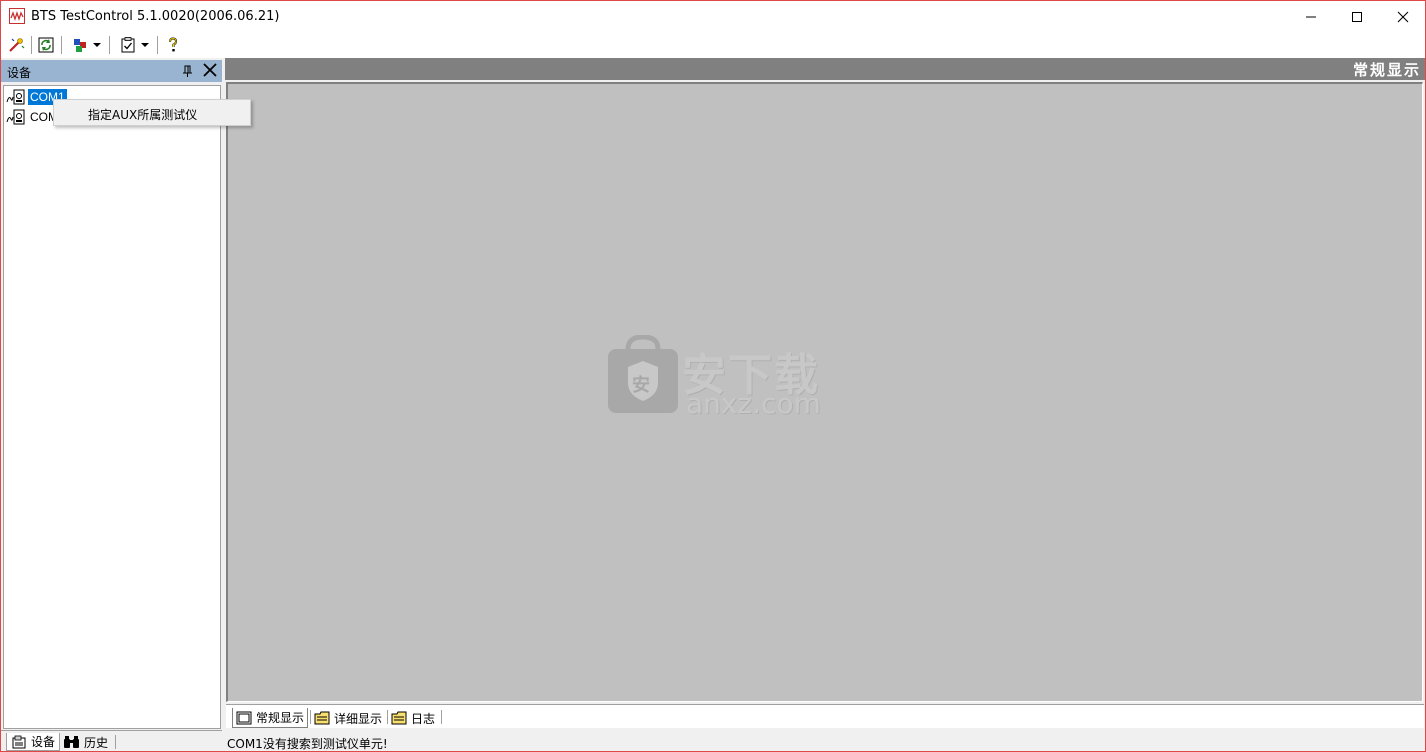 Image resolution: width=1426 pixels, height=752 pixels. I want to click on aux-tool-button, so click(86, 45).